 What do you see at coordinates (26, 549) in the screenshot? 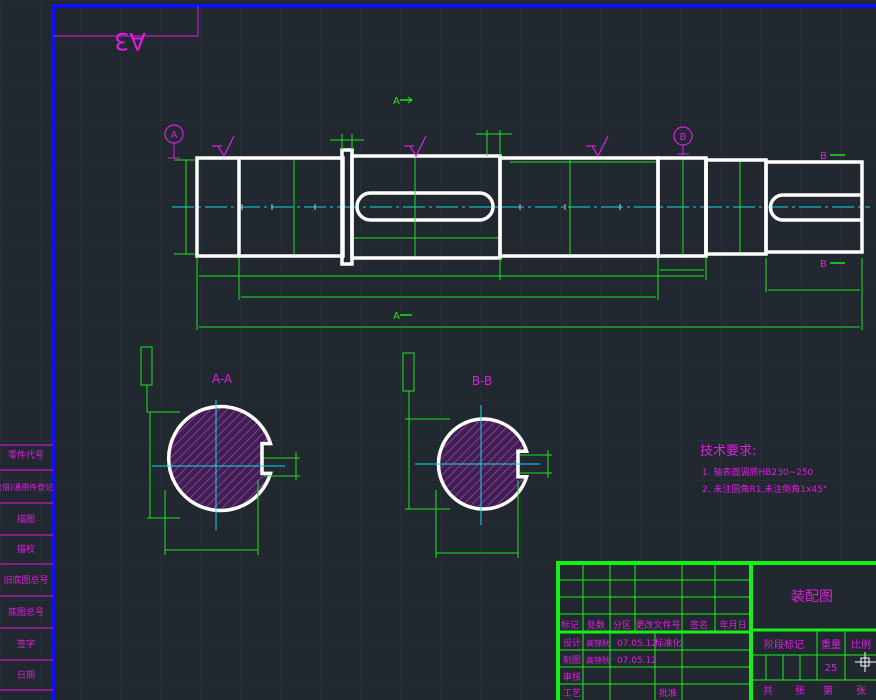
I see `strip-label-trace-check: 描校` at bounding box center [26, 549].